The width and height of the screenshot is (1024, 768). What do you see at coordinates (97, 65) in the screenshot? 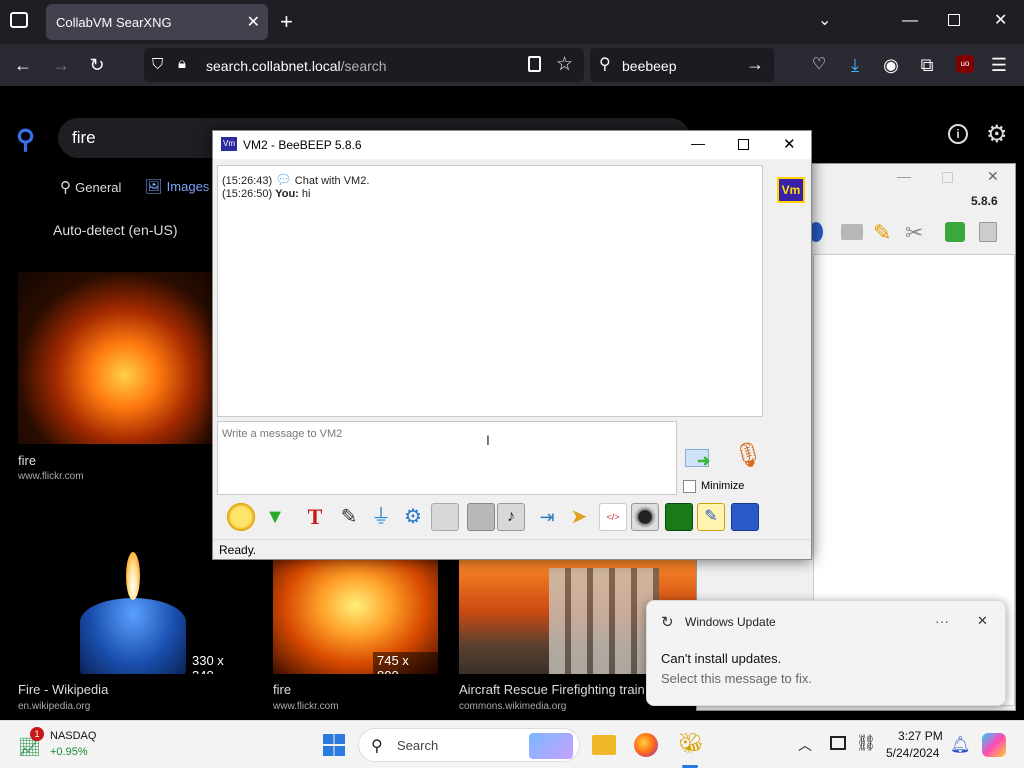
I see `reload-button: ↻` at bounding box center [97, 65].